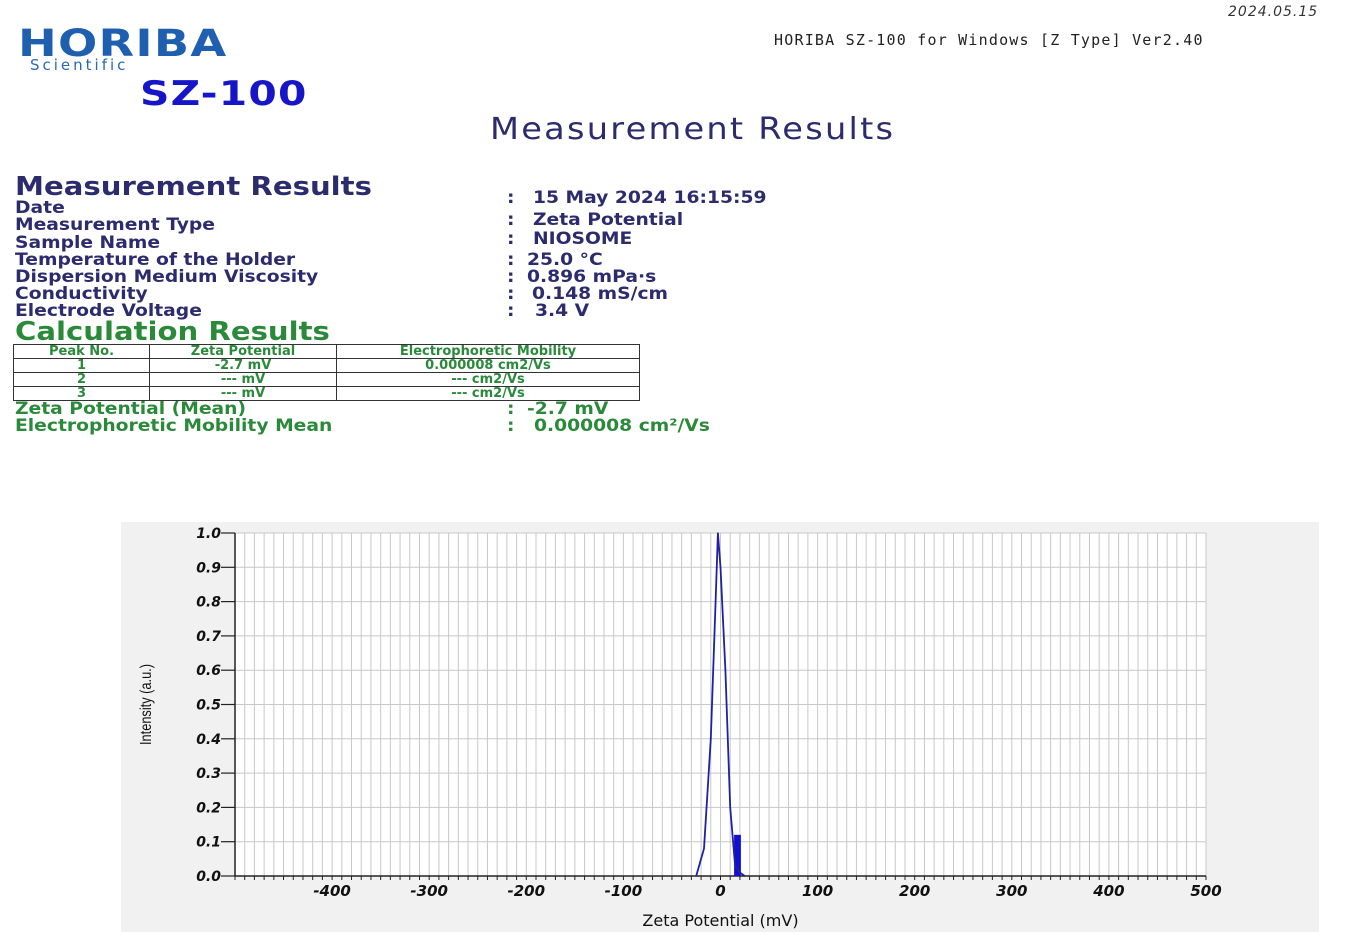 Image resolution: width=1357 pixels, height=939 pixels. Describe the element at coordinates (243, 379) in the screenshot. I see `zeta-cell: --- mV` at that location.